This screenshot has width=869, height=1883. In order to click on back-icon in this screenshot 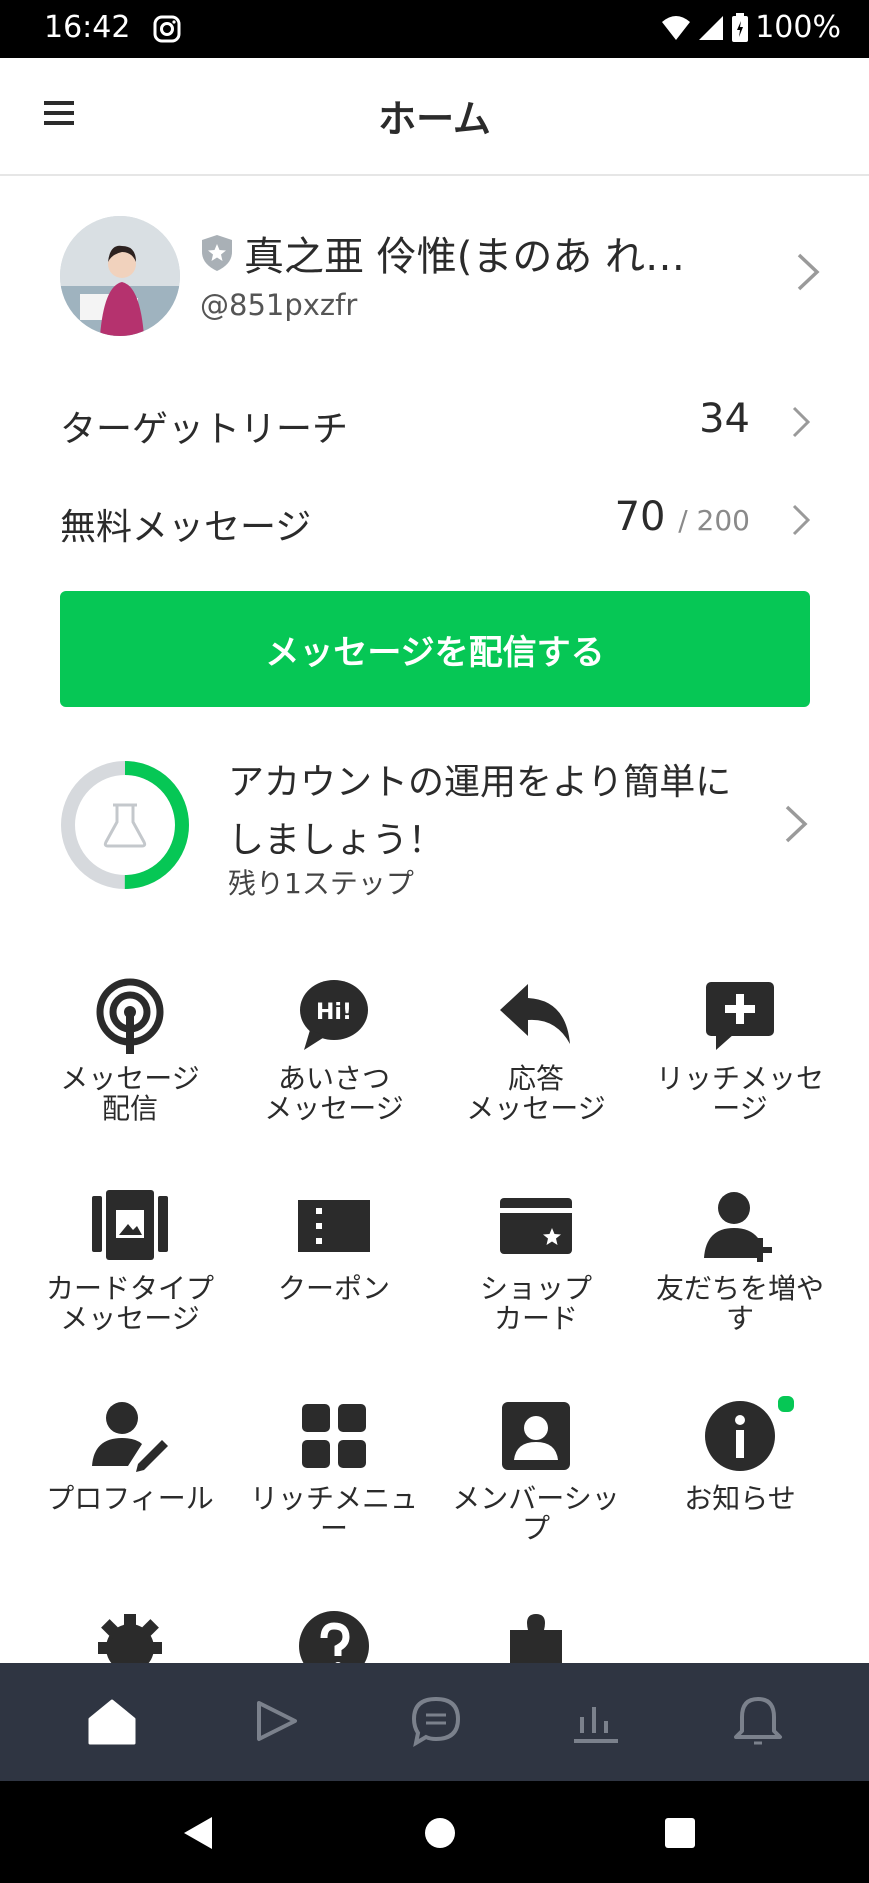, I will do `click(198, 1833)`.